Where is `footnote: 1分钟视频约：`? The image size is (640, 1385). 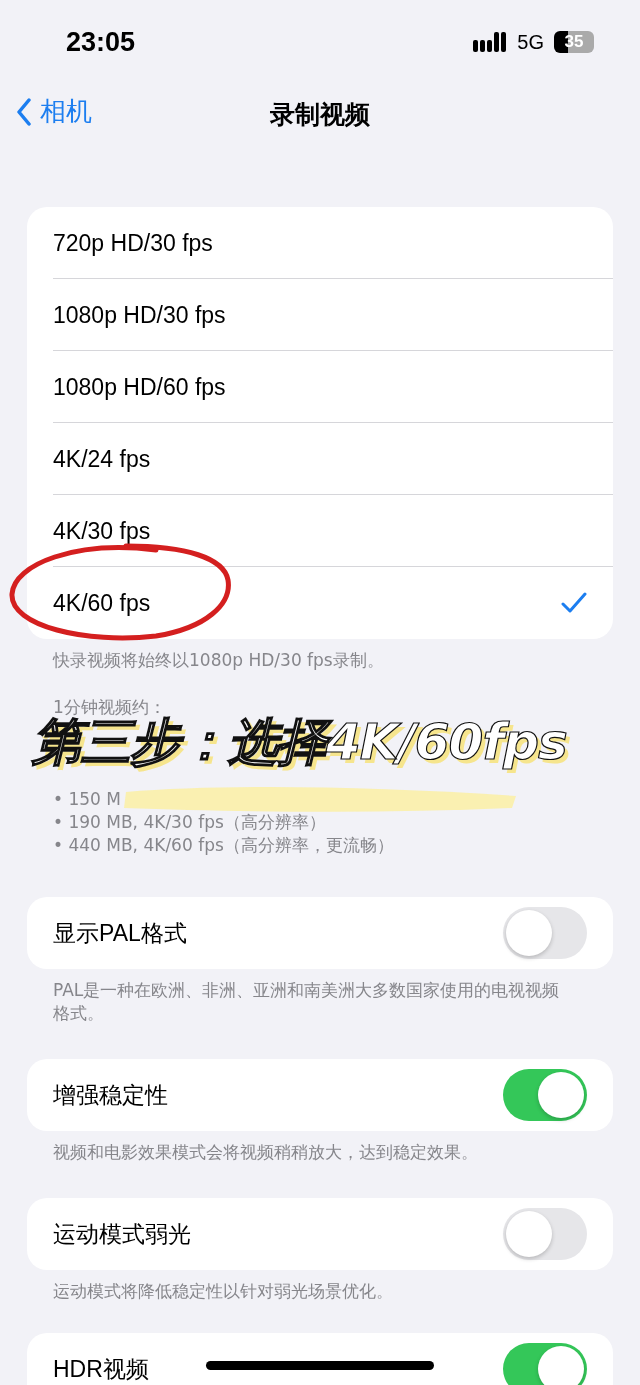
footnote: 1分钟视频约： is located at coordinates (109, 706).